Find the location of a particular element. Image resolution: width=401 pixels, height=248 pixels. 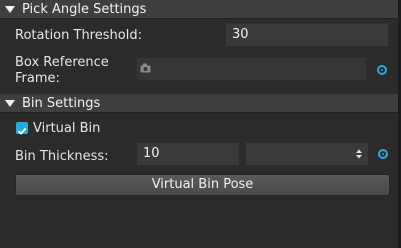

box-reference-frame-field is located at coordinates (251, 69).